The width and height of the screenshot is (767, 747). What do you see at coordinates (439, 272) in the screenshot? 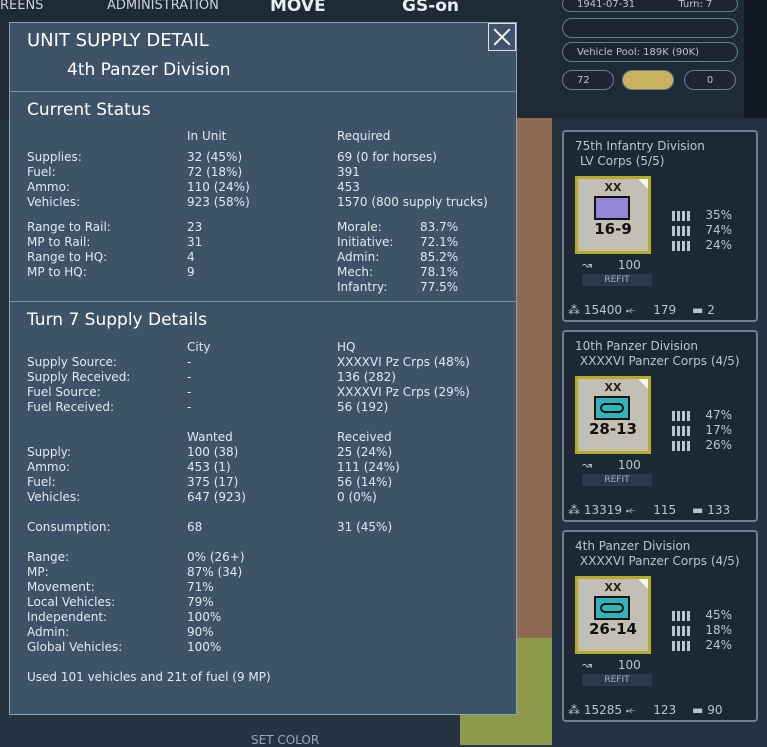
I see `rating-value: 78.1%` at bounding box center [439, 272].